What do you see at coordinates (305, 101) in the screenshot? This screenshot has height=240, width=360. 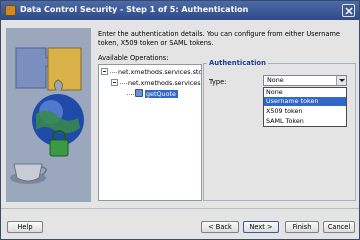 I see `type-option-username-token: Username token` at bounding box center [305, 101].